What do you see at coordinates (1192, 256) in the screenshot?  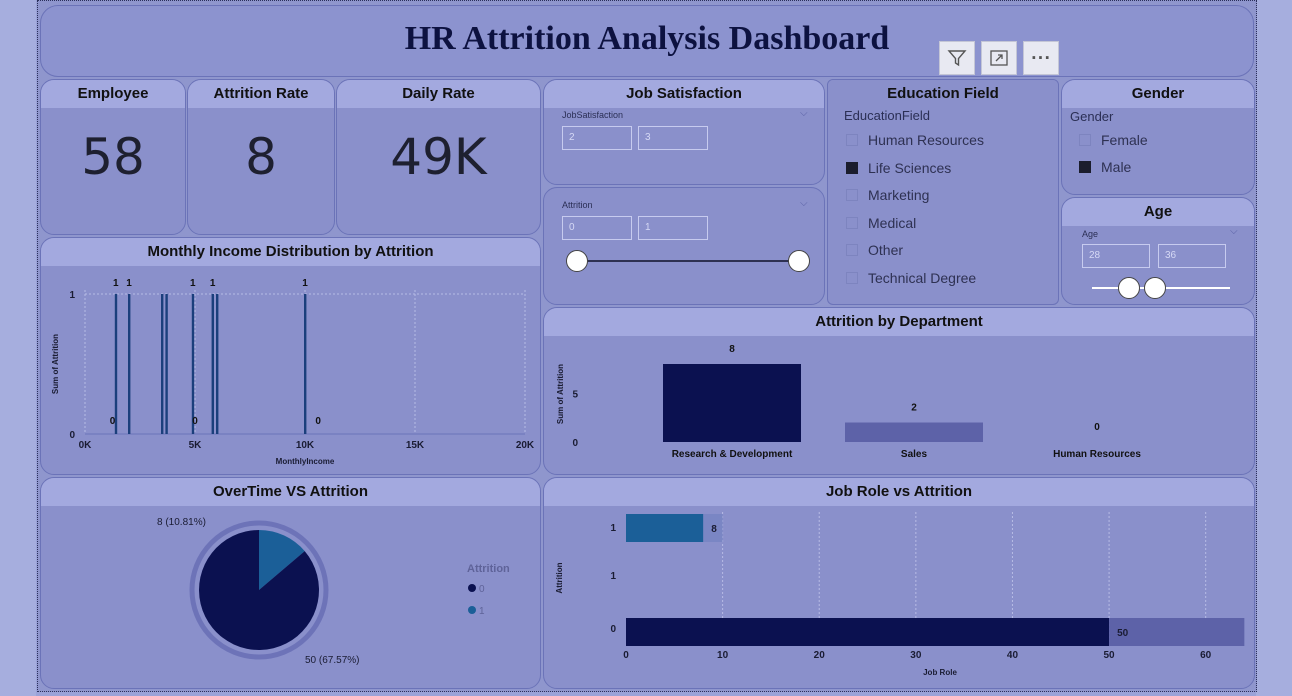 I see `age-max-input: 36` at bounding box center [1192, 256].